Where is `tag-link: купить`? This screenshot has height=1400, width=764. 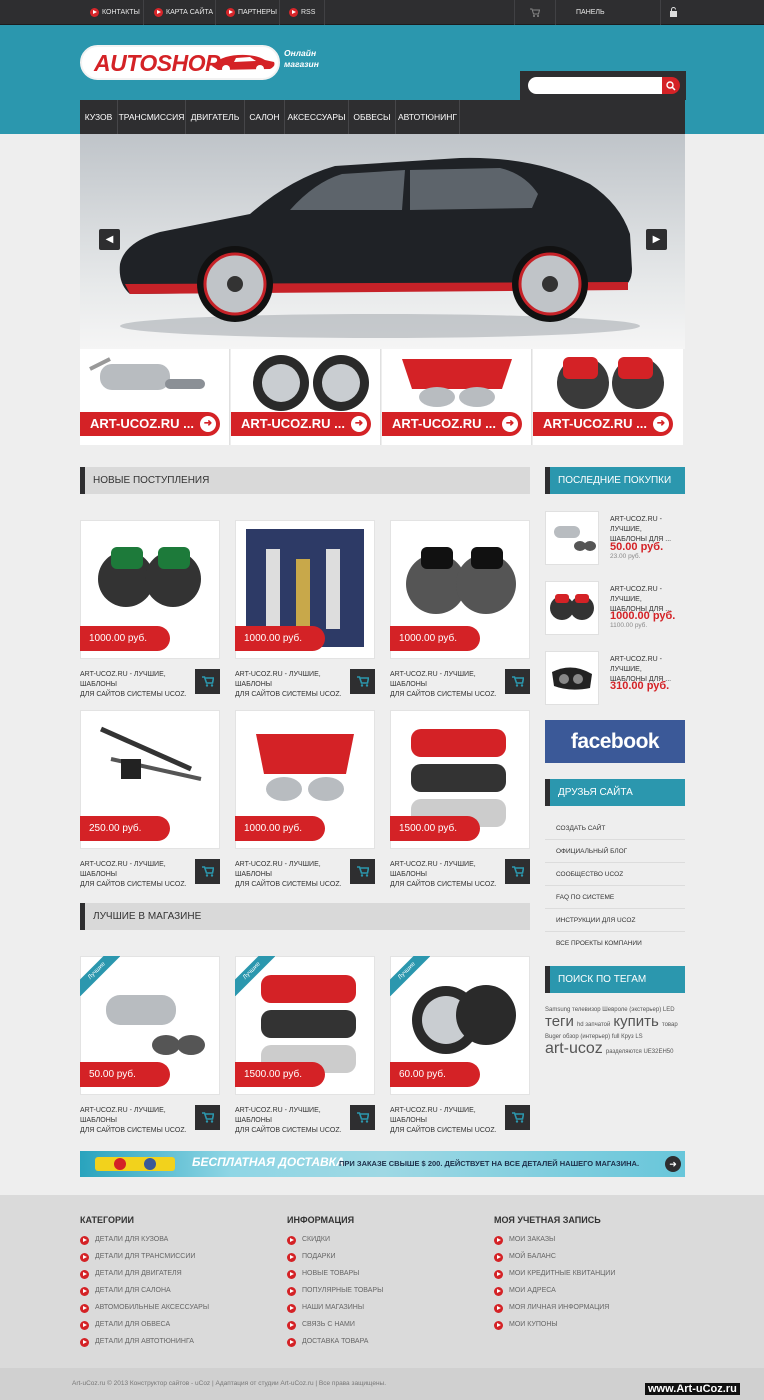
tag-link: купить is located at coordinates (635, 1021).